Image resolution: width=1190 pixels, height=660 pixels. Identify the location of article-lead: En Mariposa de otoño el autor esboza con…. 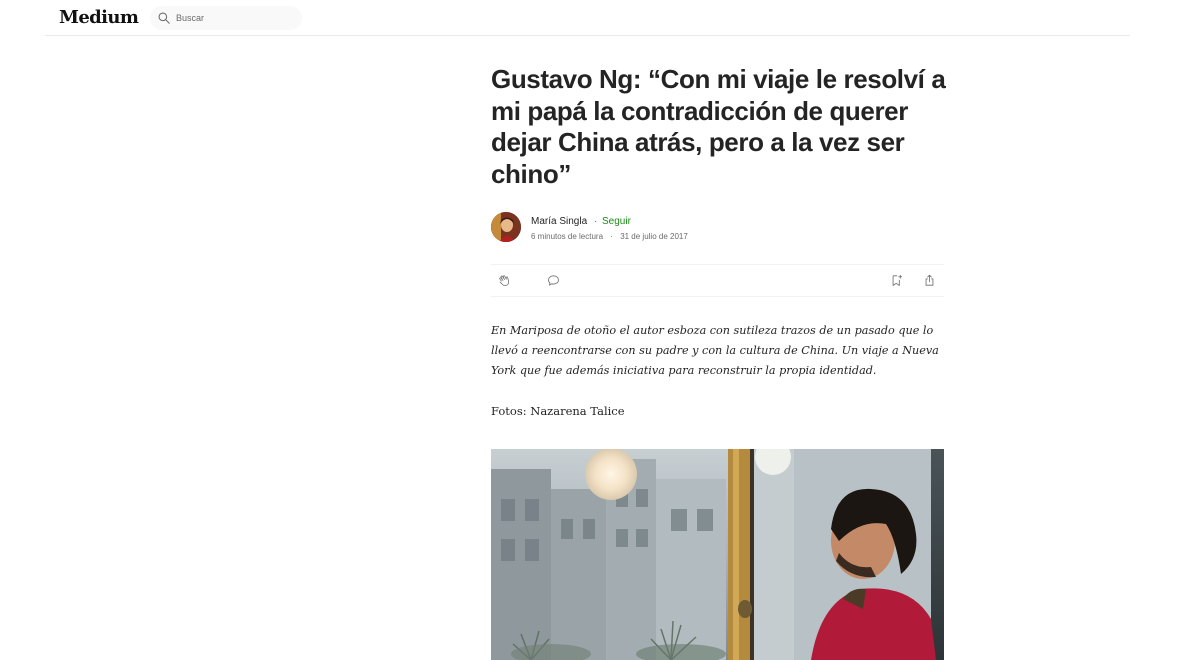
(715, 350).